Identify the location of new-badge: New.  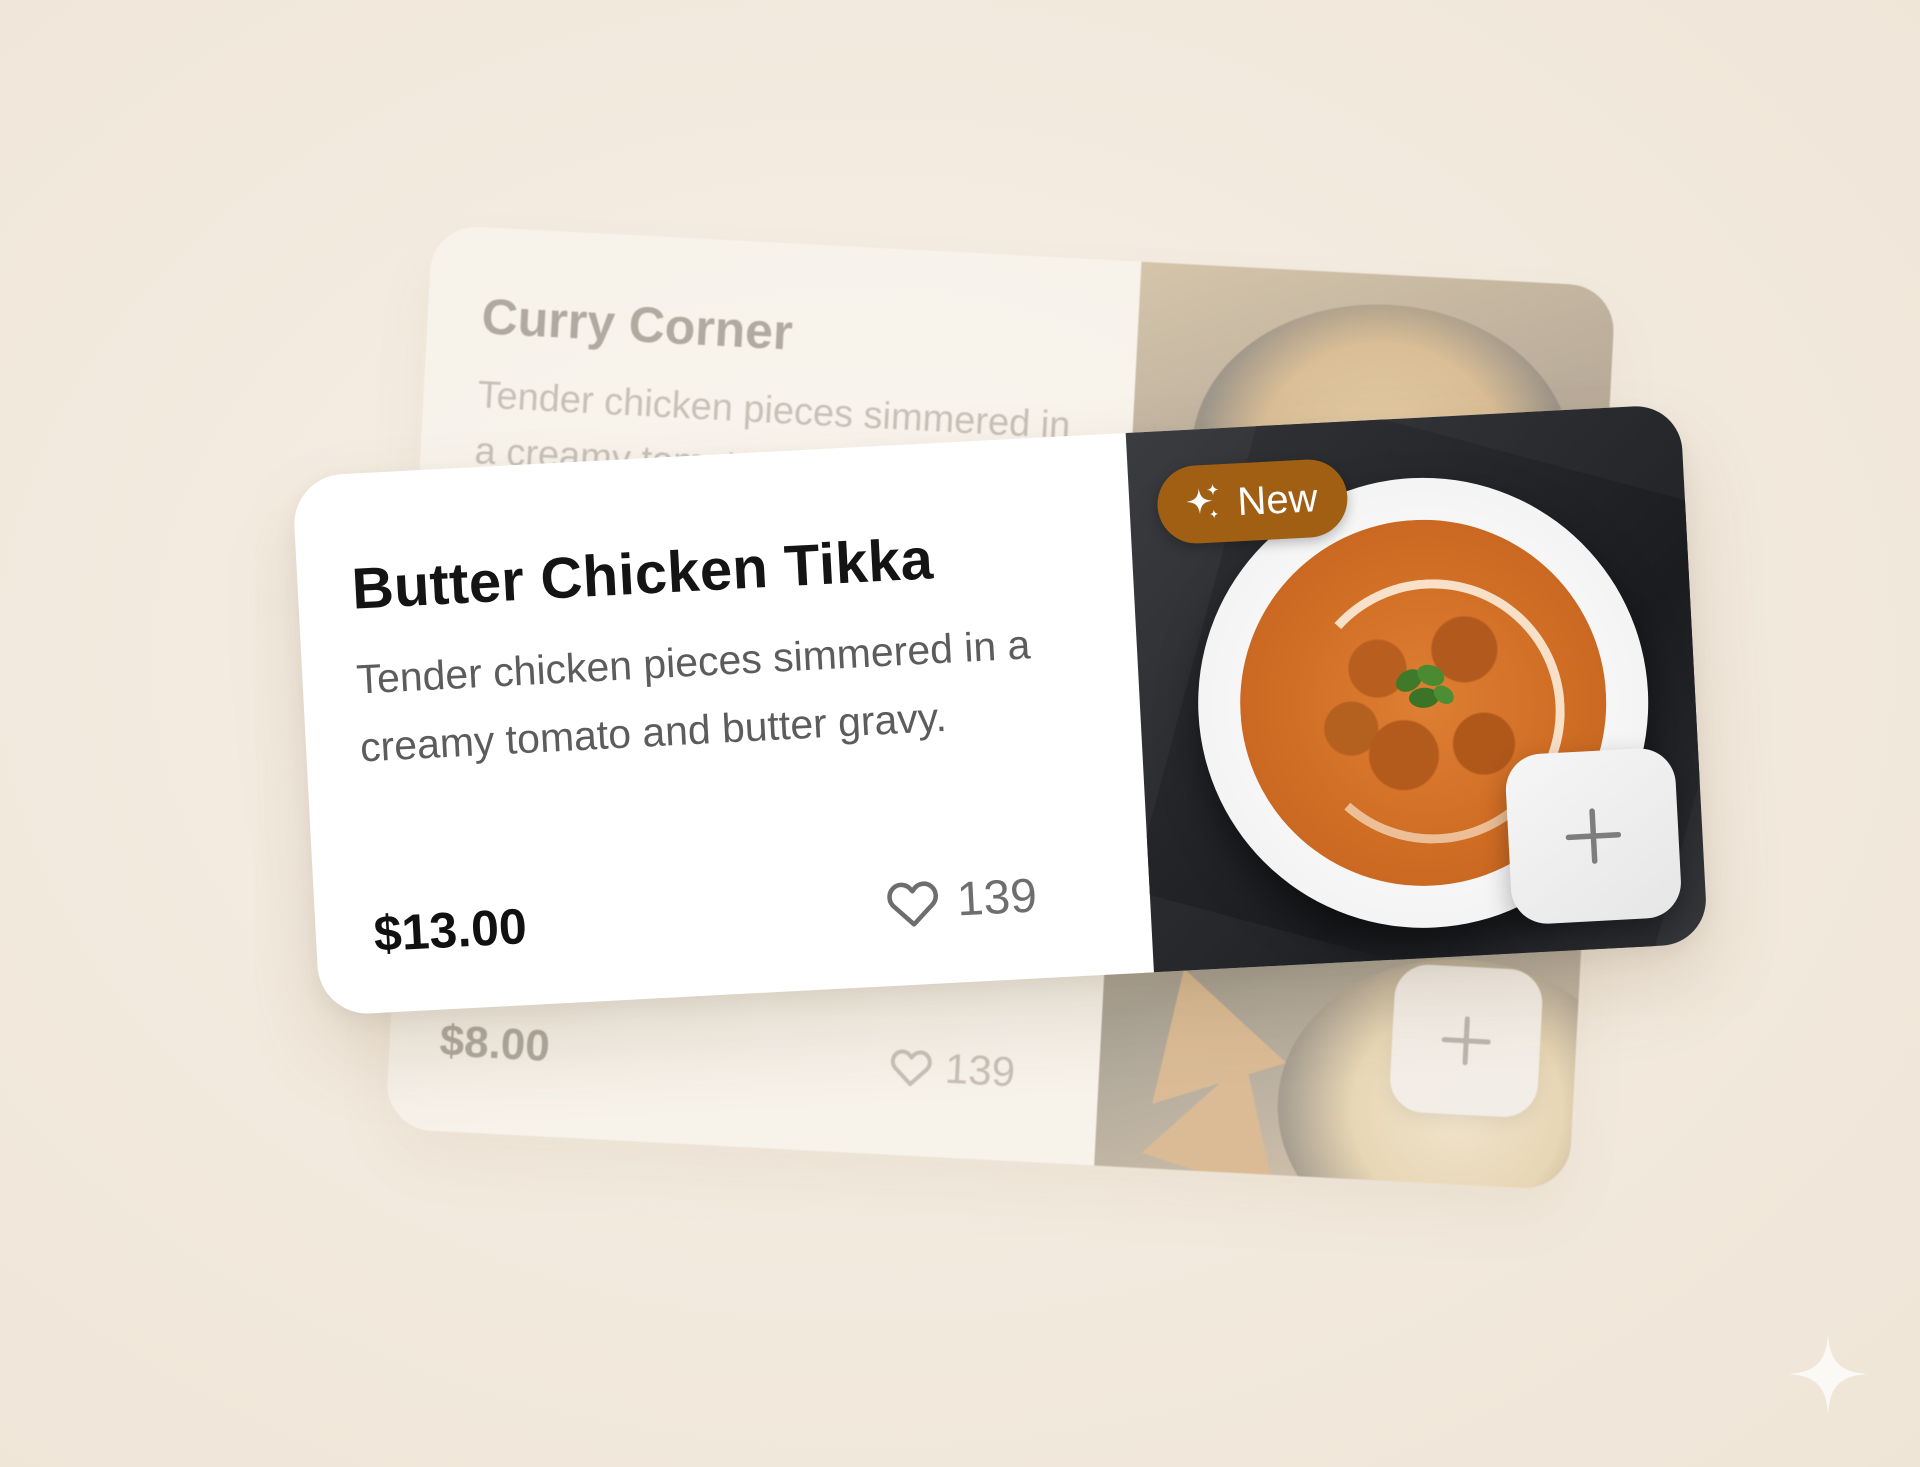
(1252, 501).